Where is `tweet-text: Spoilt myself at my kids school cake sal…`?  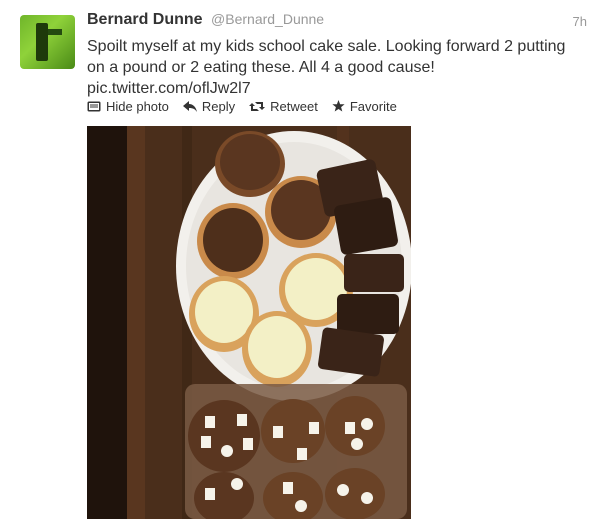 tweet-text: Spoilt myself at my kids school cake sal… is located at coordinates (337, 67).